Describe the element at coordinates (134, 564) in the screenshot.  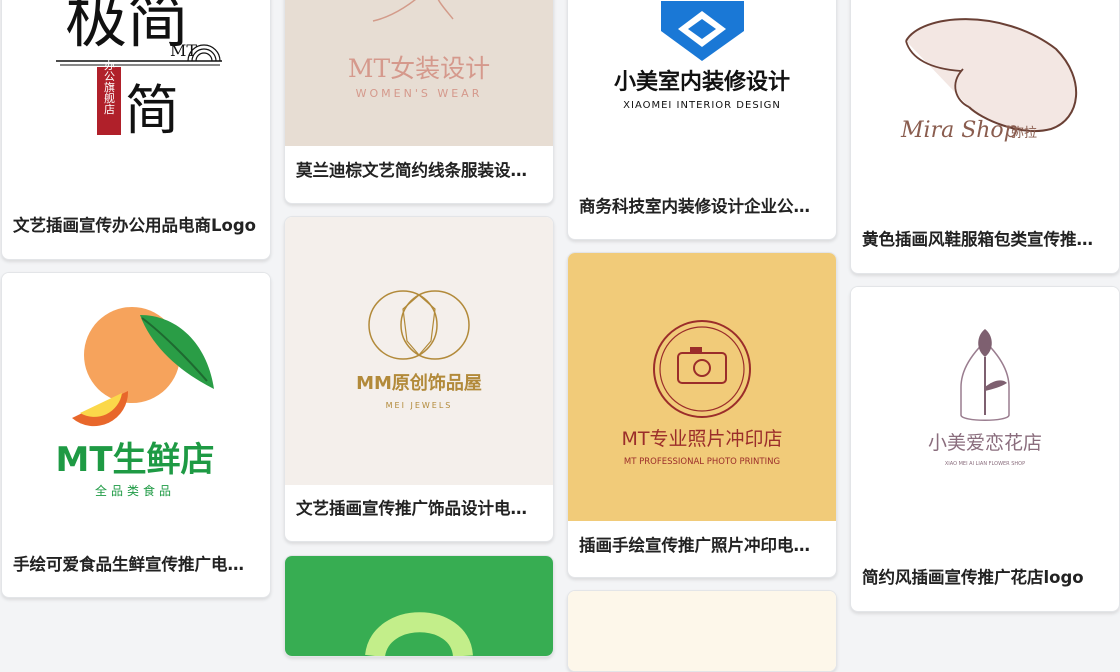
I see `card-title: 手绘可爱食品生鲜宣传推广电商logo` at that location.